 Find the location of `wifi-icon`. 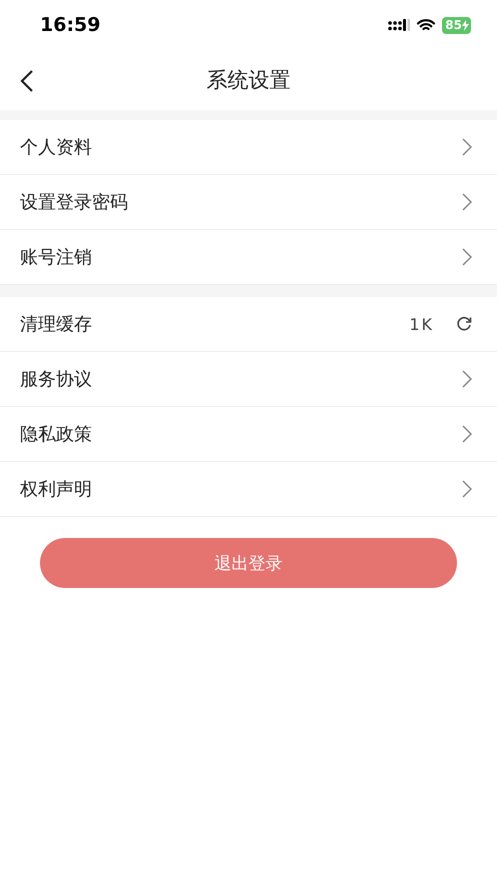

wifi-icon is located at coordinates (426, 25).